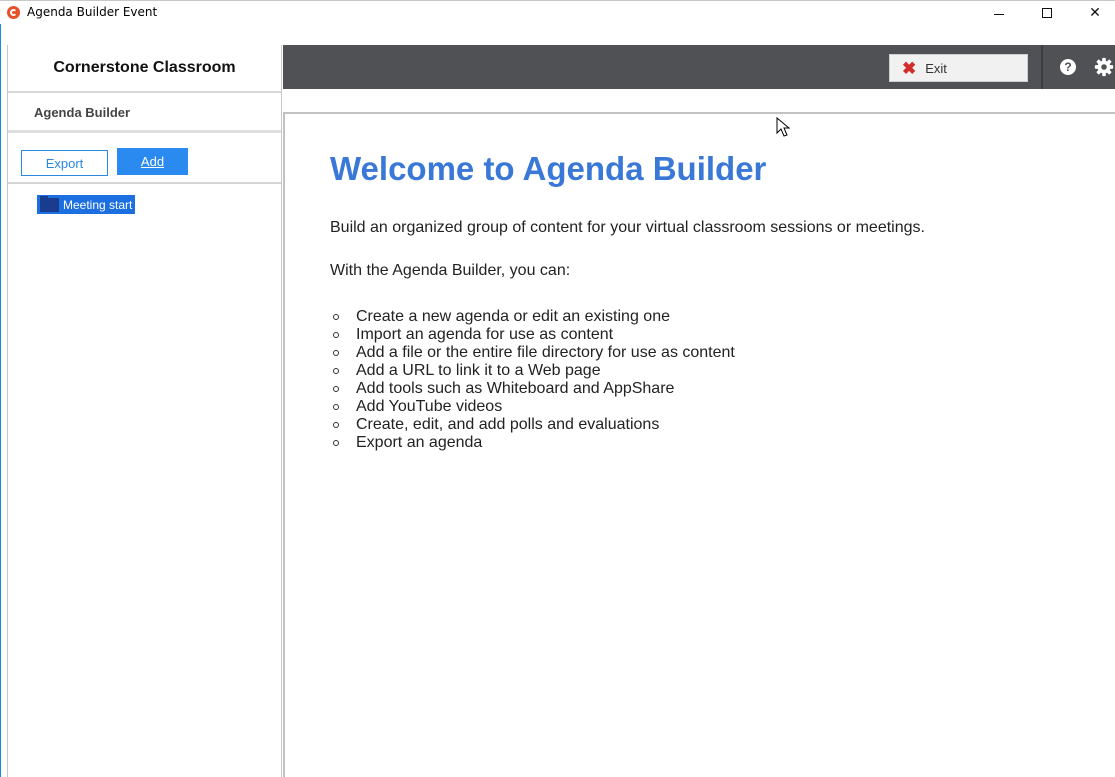 The image size is (1115, 777). I want to click on exit-button: ✖ Exit, so click(958, 68).